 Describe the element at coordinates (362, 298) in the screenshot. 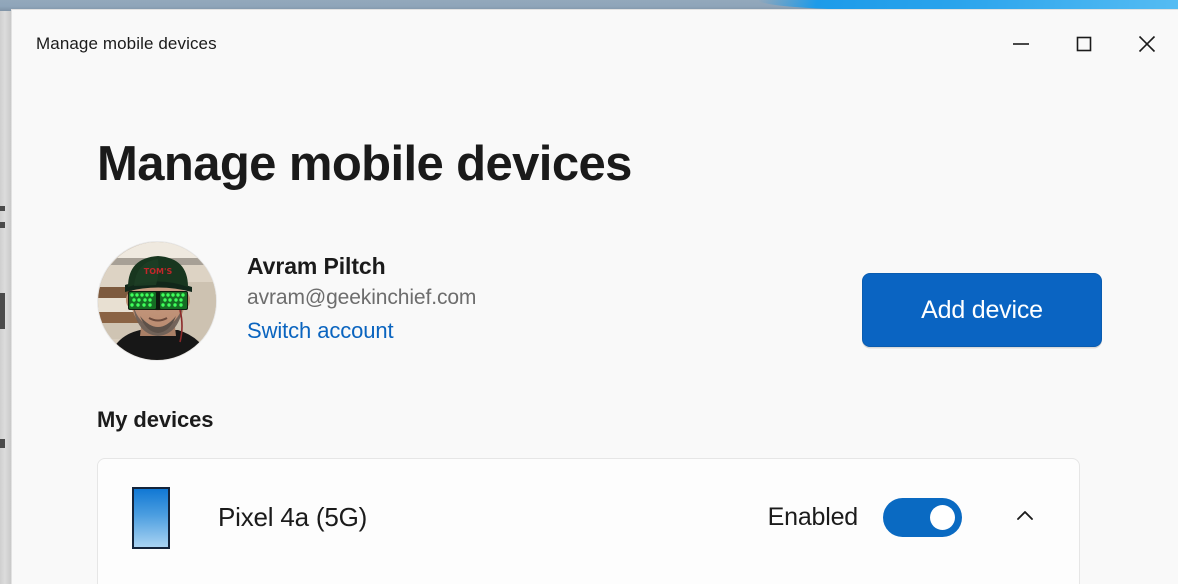

I see `account-email: avram@geekinchief.com` at that location.